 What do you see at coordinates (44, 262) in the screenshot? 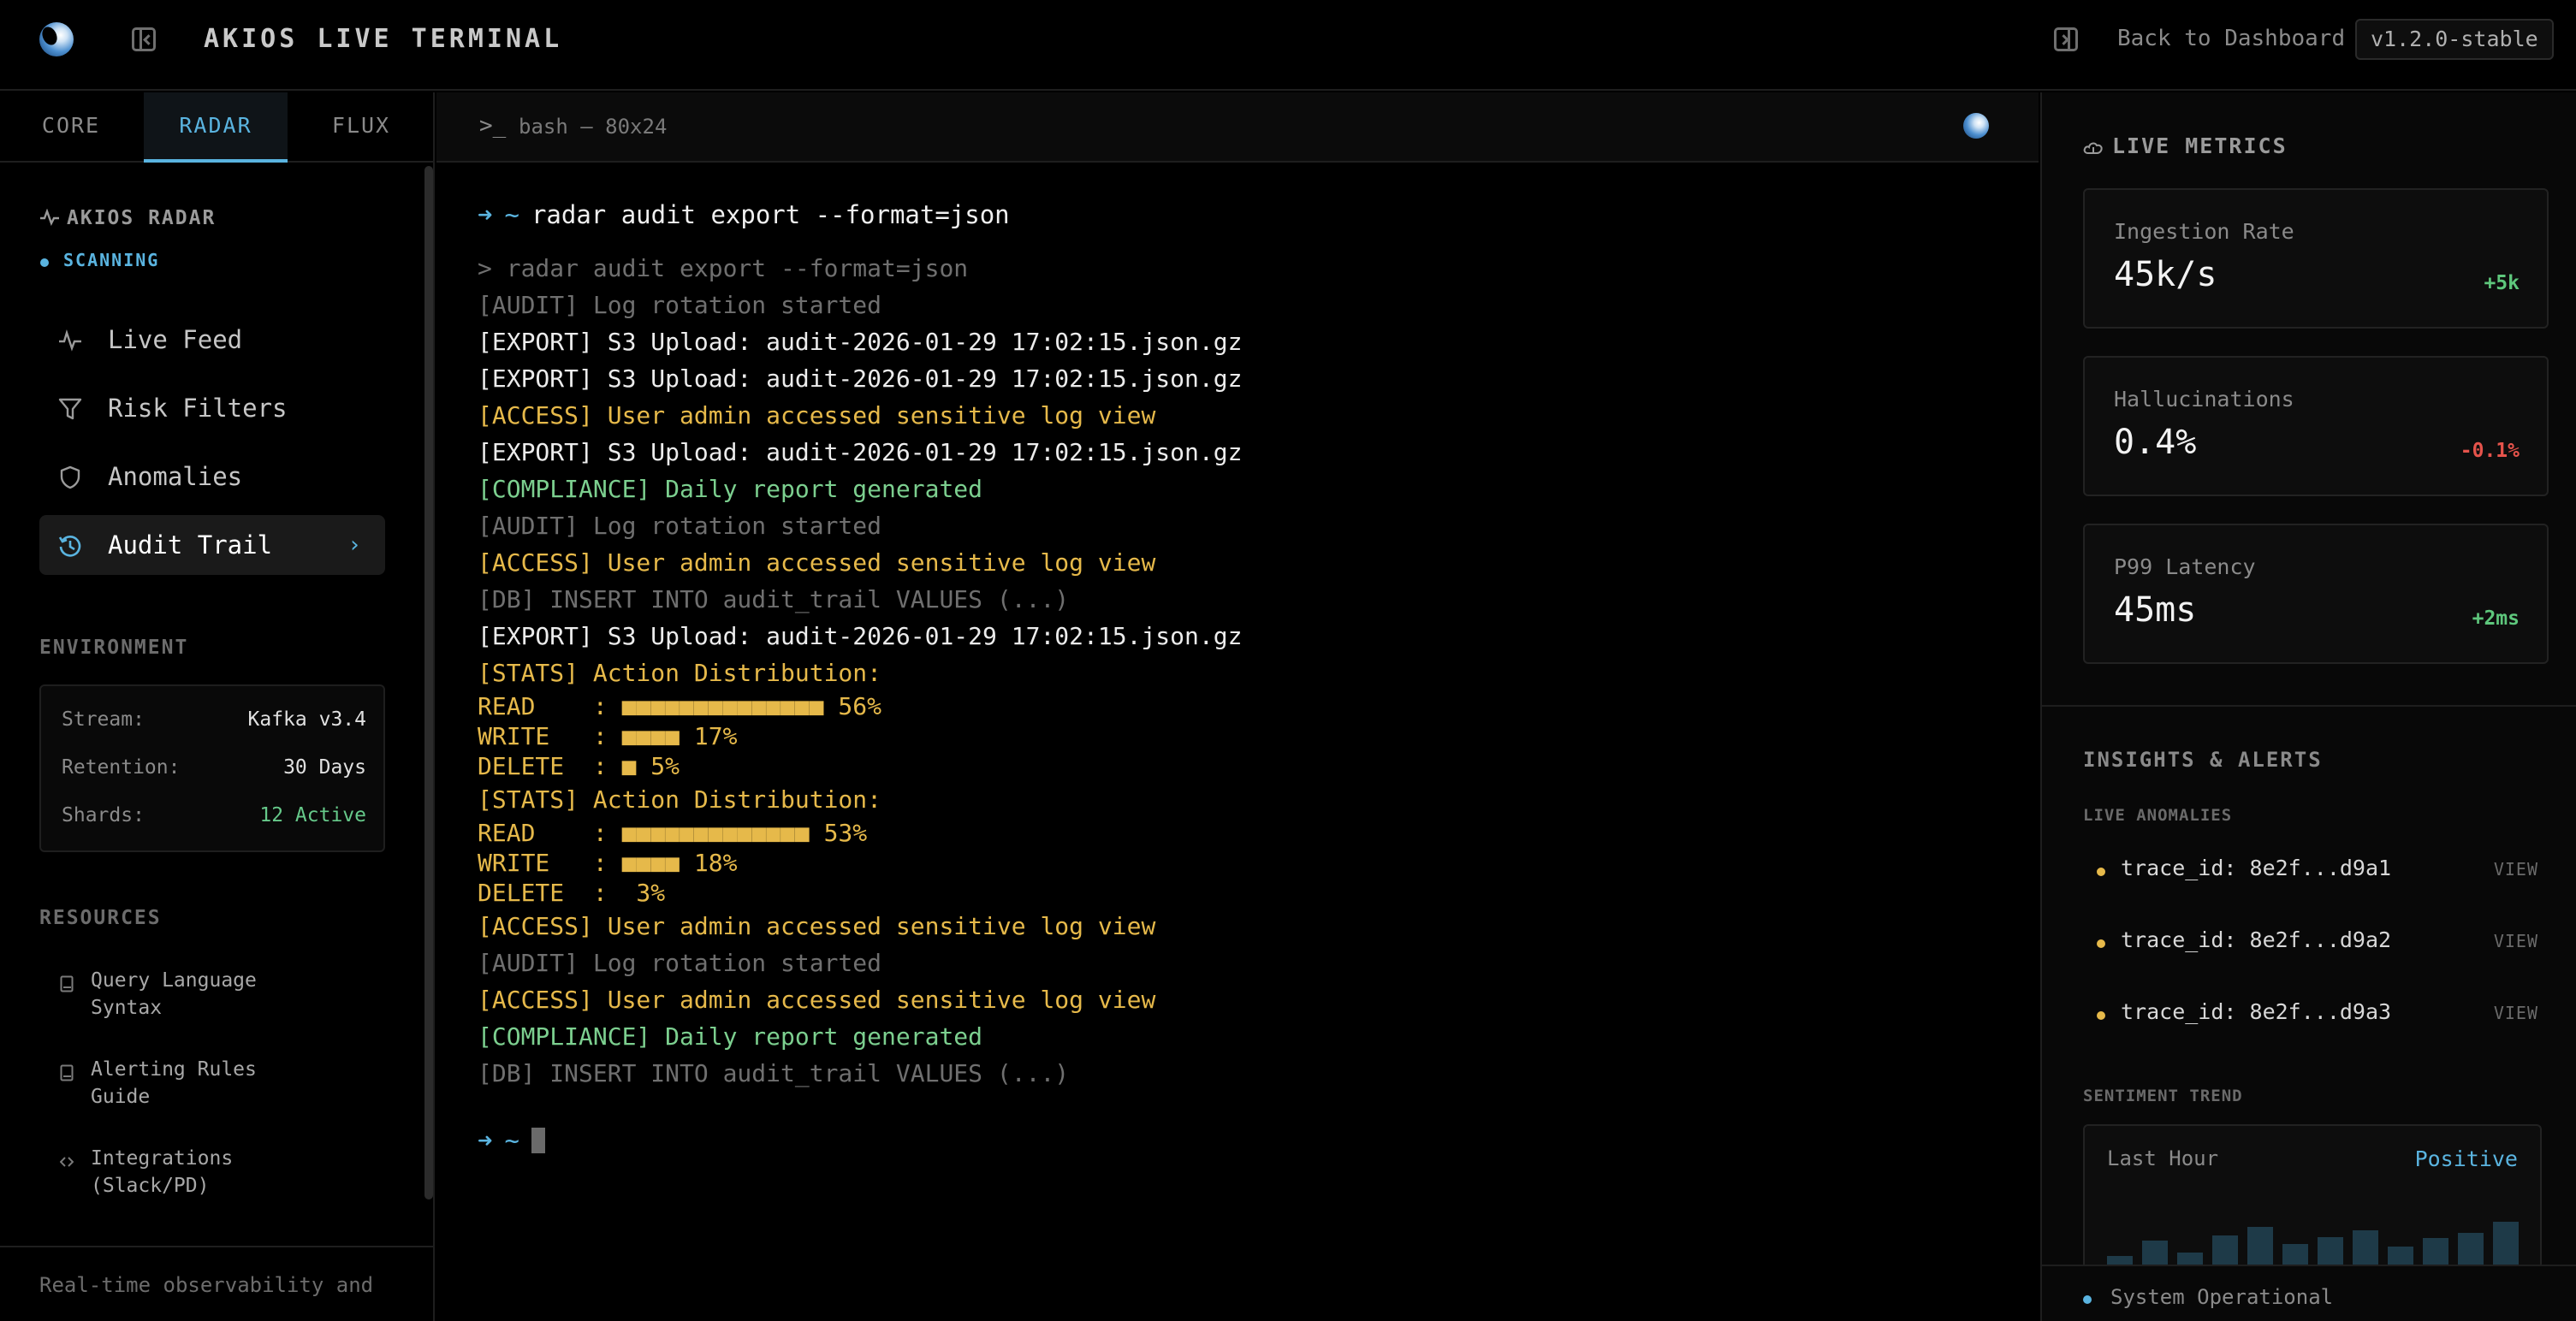
I see `scanning-status-dot` at bounding box center [44, 262].